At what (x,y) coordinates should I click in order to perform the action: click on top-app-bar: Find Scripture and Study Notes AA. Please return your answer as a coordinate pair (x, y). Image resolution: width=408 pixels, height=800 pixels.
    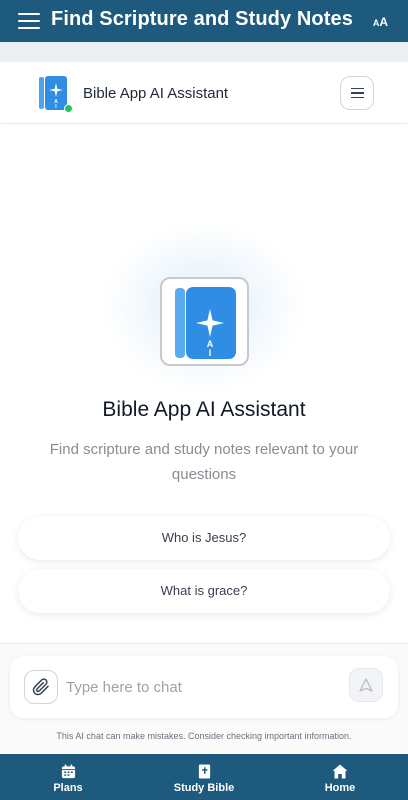
    Looking at the image, I should click on (204, 21).